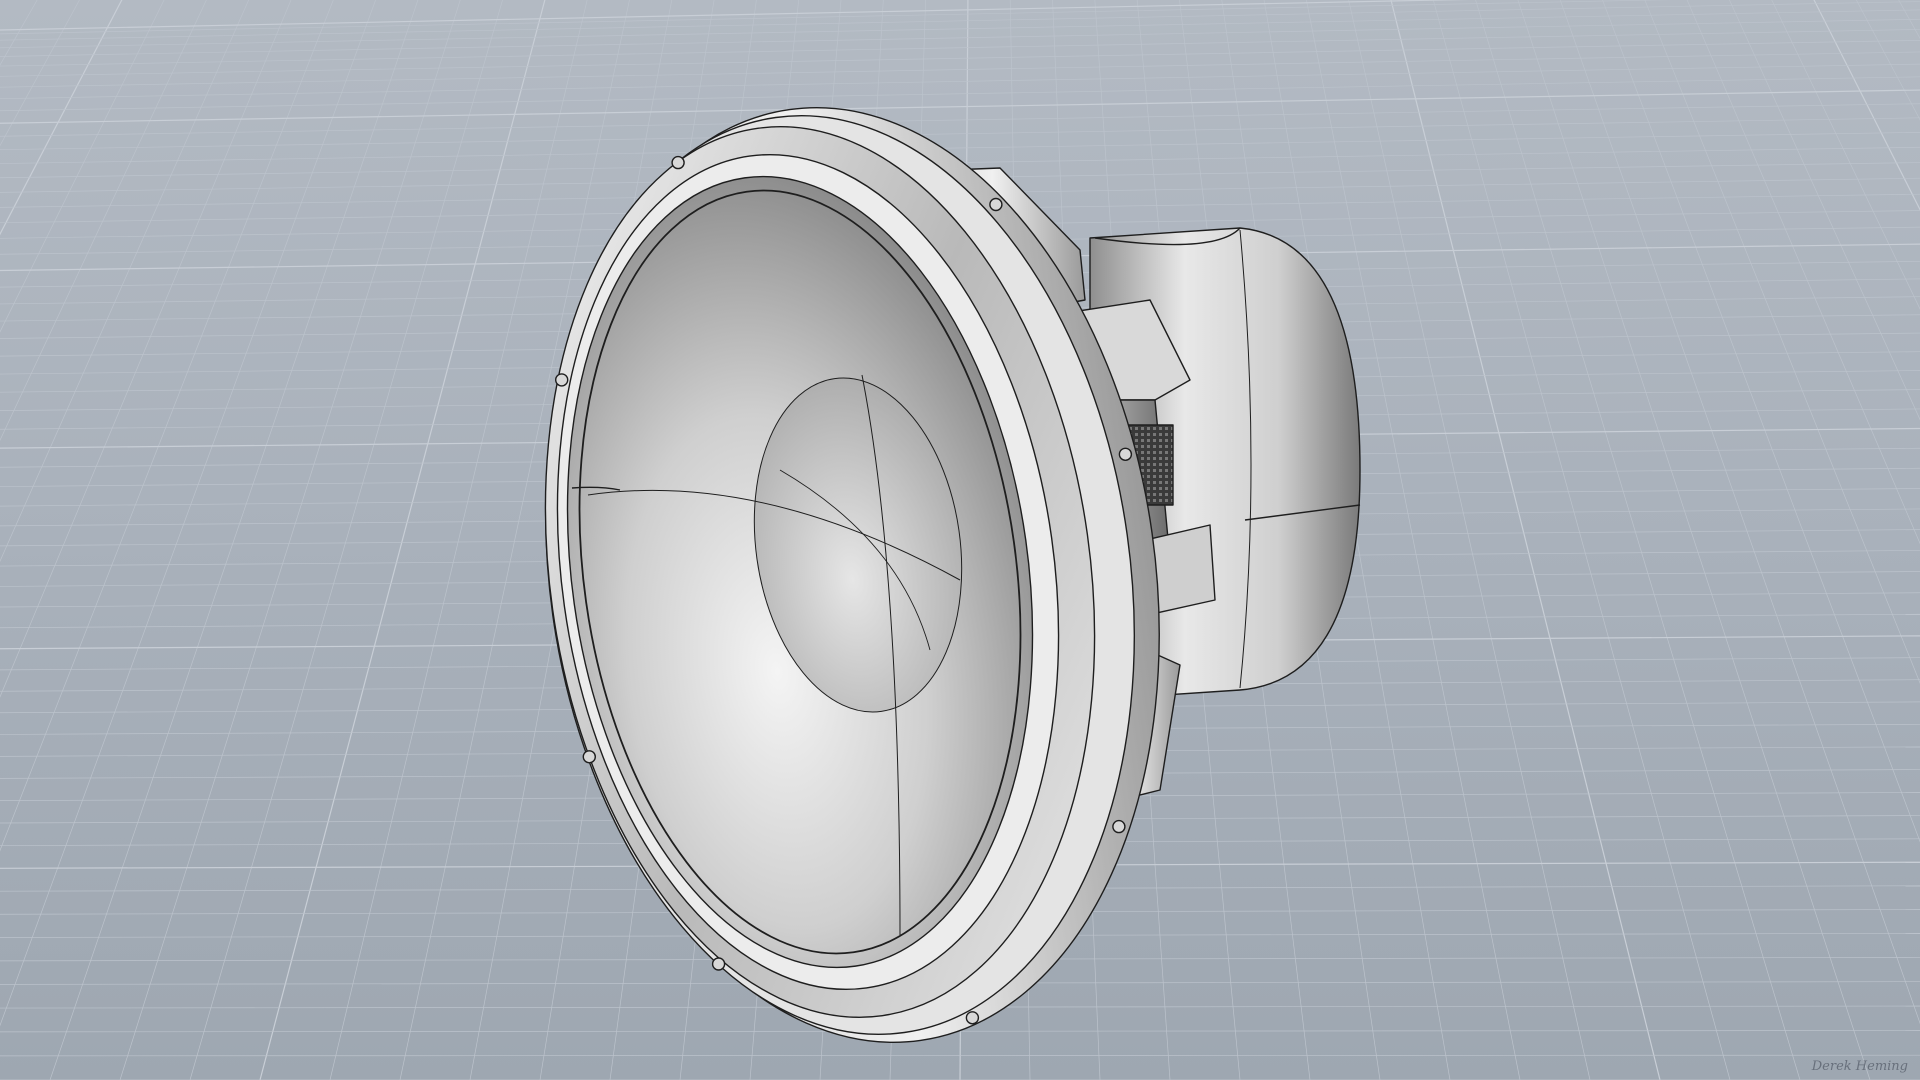 The width and height of the screenshot is (1920, 1080). What do you see at coordinates (1859, 1066) in the screenshot?
I see `author-signature: Derek Heming` at bounding box center [1859, 1066].